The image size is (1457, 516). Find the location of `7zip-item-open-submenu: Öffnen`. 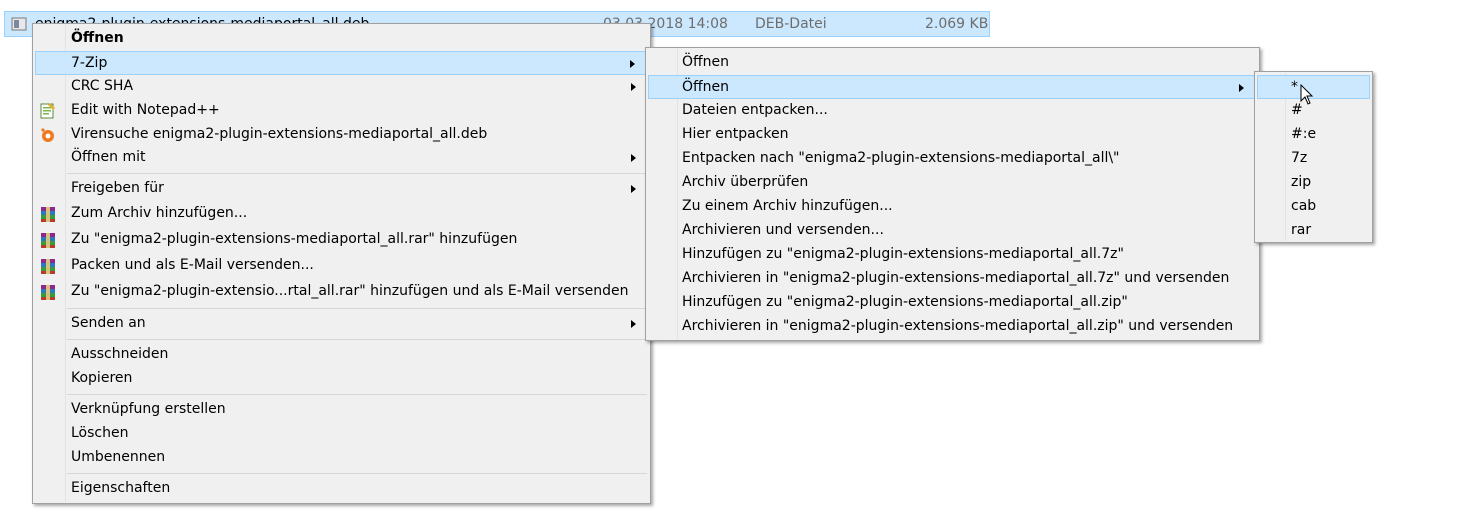

7zip-item-open-submenu: Öffnen is located at coordinates (952, 87).